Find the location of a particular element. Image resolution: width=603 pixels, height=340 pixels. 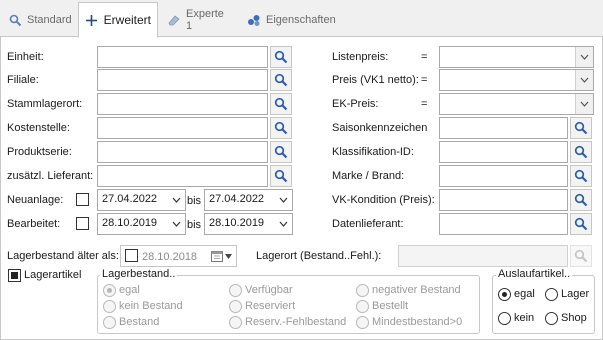

radio-lb-mindestbestand is located at coordinates (362, 322).